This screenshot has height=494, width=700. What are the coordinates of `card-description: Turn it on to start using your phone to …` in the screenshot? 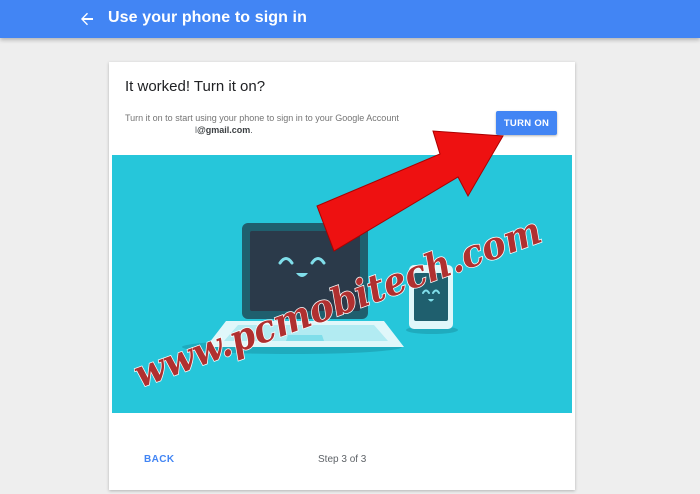 It's located at (262, 118).